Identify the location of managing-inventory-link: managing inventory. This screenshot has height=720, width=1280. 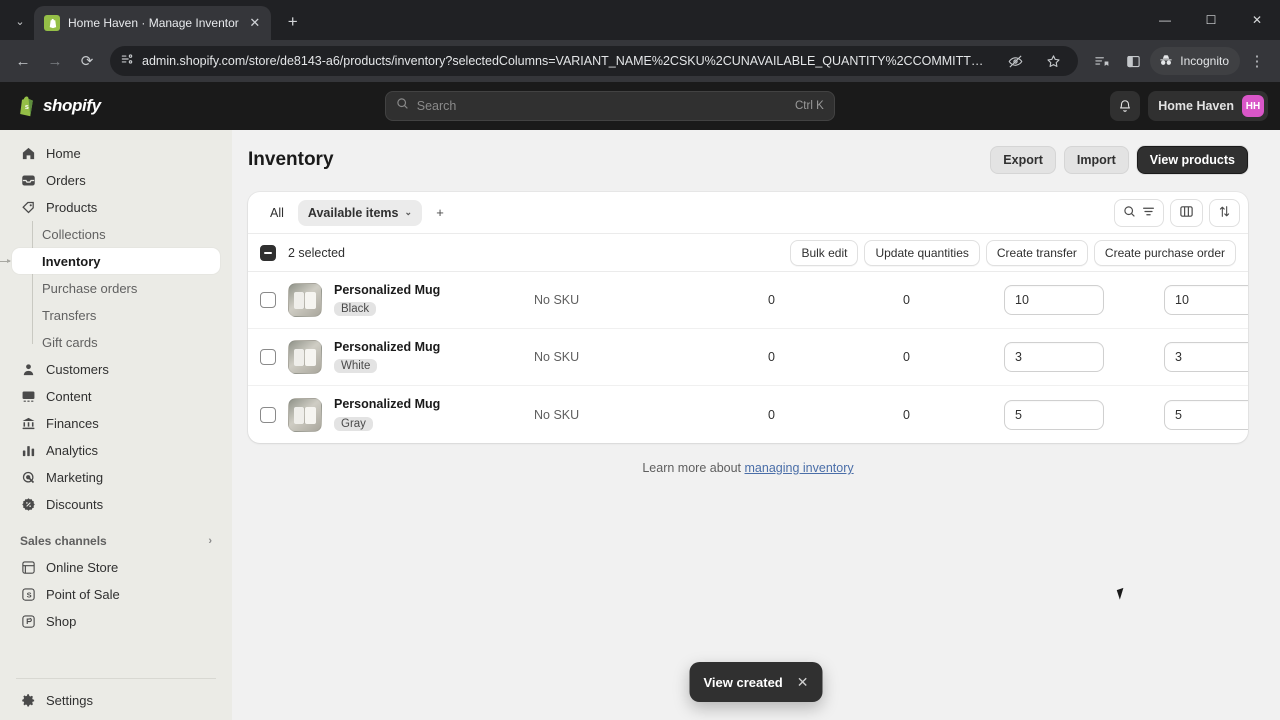
(799, 468).